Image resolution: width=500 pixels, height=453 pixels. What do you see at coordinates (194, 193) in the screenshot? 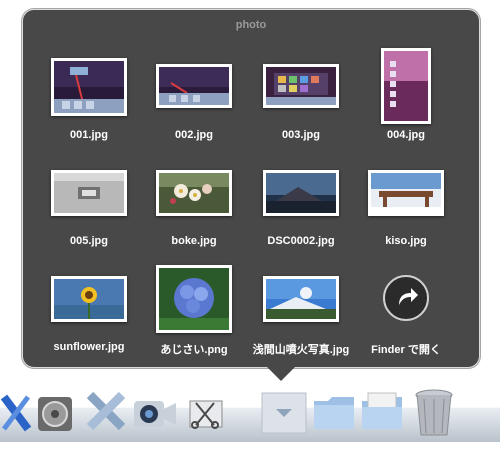
I see `thumbnail-boke` at bounding box center [194, 193].